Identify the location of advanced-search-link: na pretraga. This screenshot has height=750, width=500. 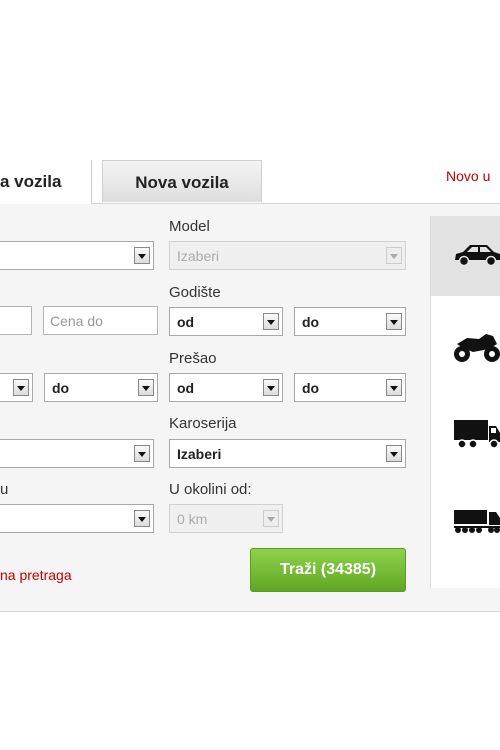
(36, 575).